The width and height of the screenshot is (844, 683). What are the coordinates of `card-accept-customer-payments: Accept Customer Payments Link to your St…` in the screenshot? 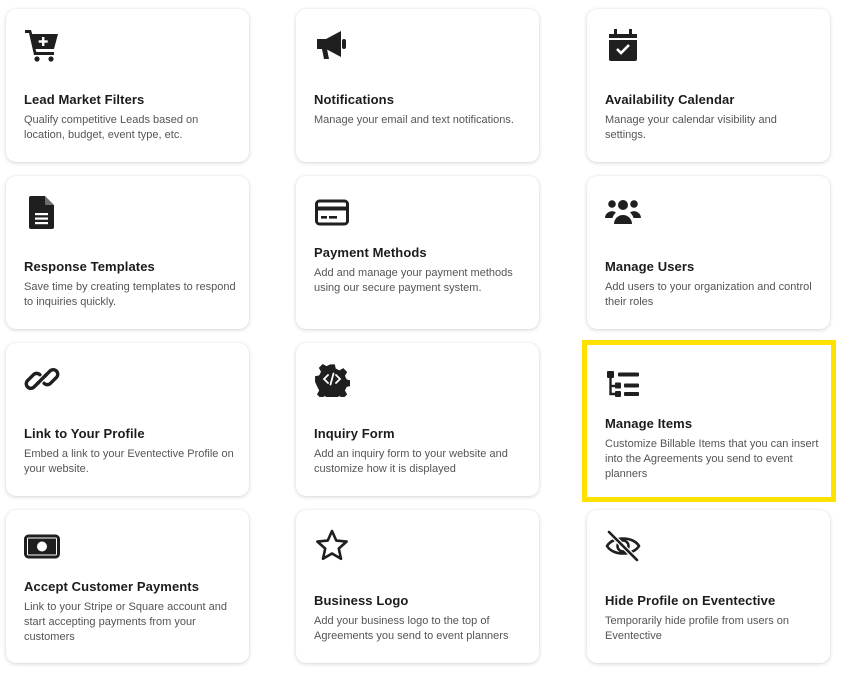 It's located at (127, 586).